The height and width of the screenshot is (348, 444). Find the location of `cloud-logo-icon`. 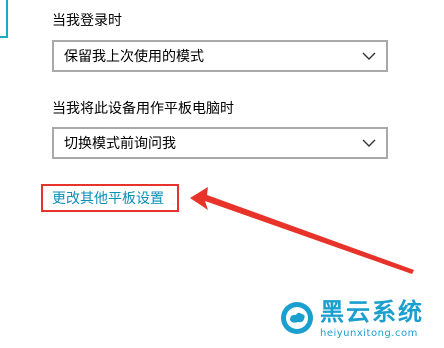

cloud-logo-icon is located at coordinates (297, 318).